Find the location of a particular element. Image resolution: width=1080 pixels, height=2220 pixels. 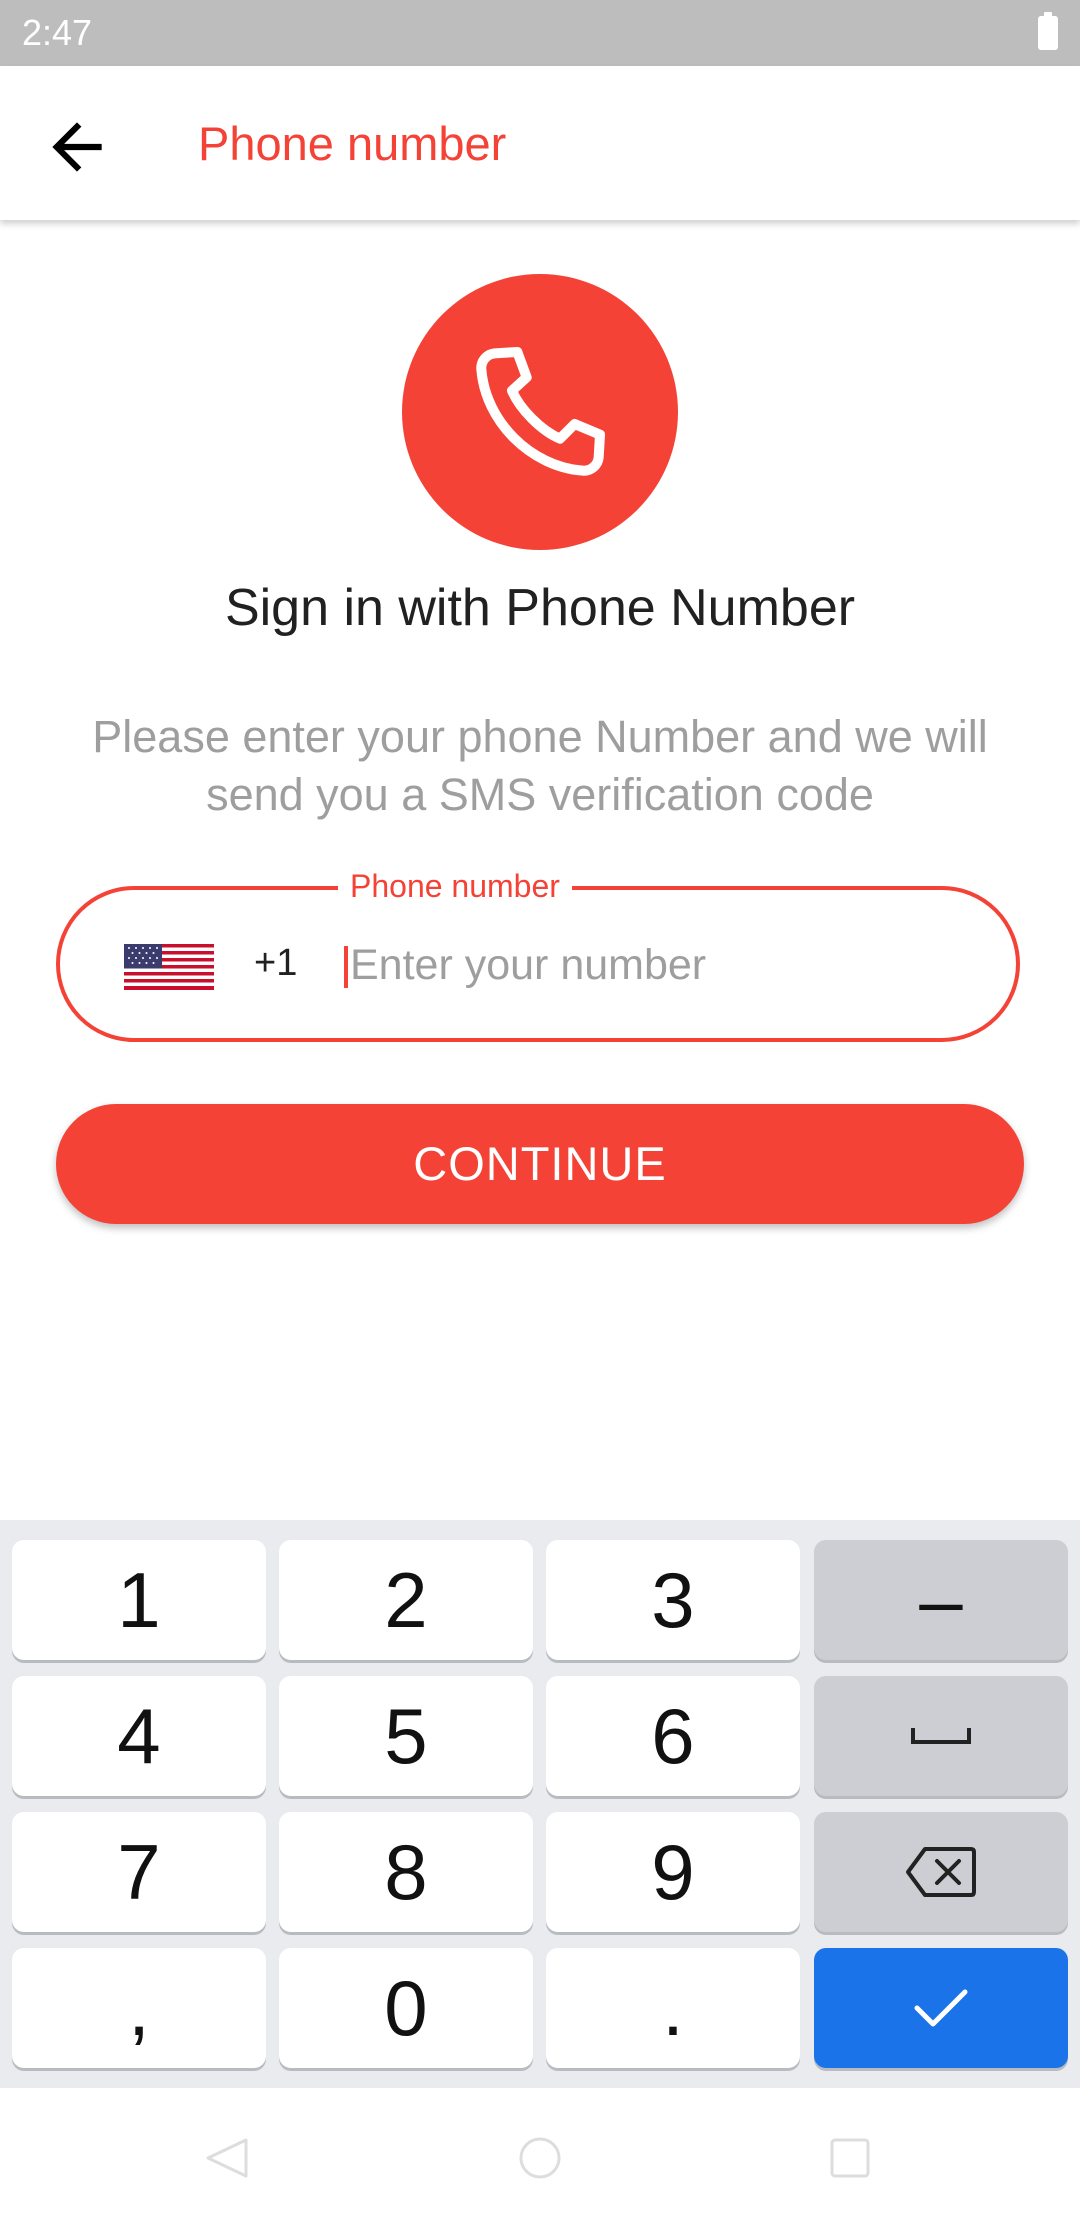

phone-number-field: Phone number +1 is located at coordinates (538, 954).